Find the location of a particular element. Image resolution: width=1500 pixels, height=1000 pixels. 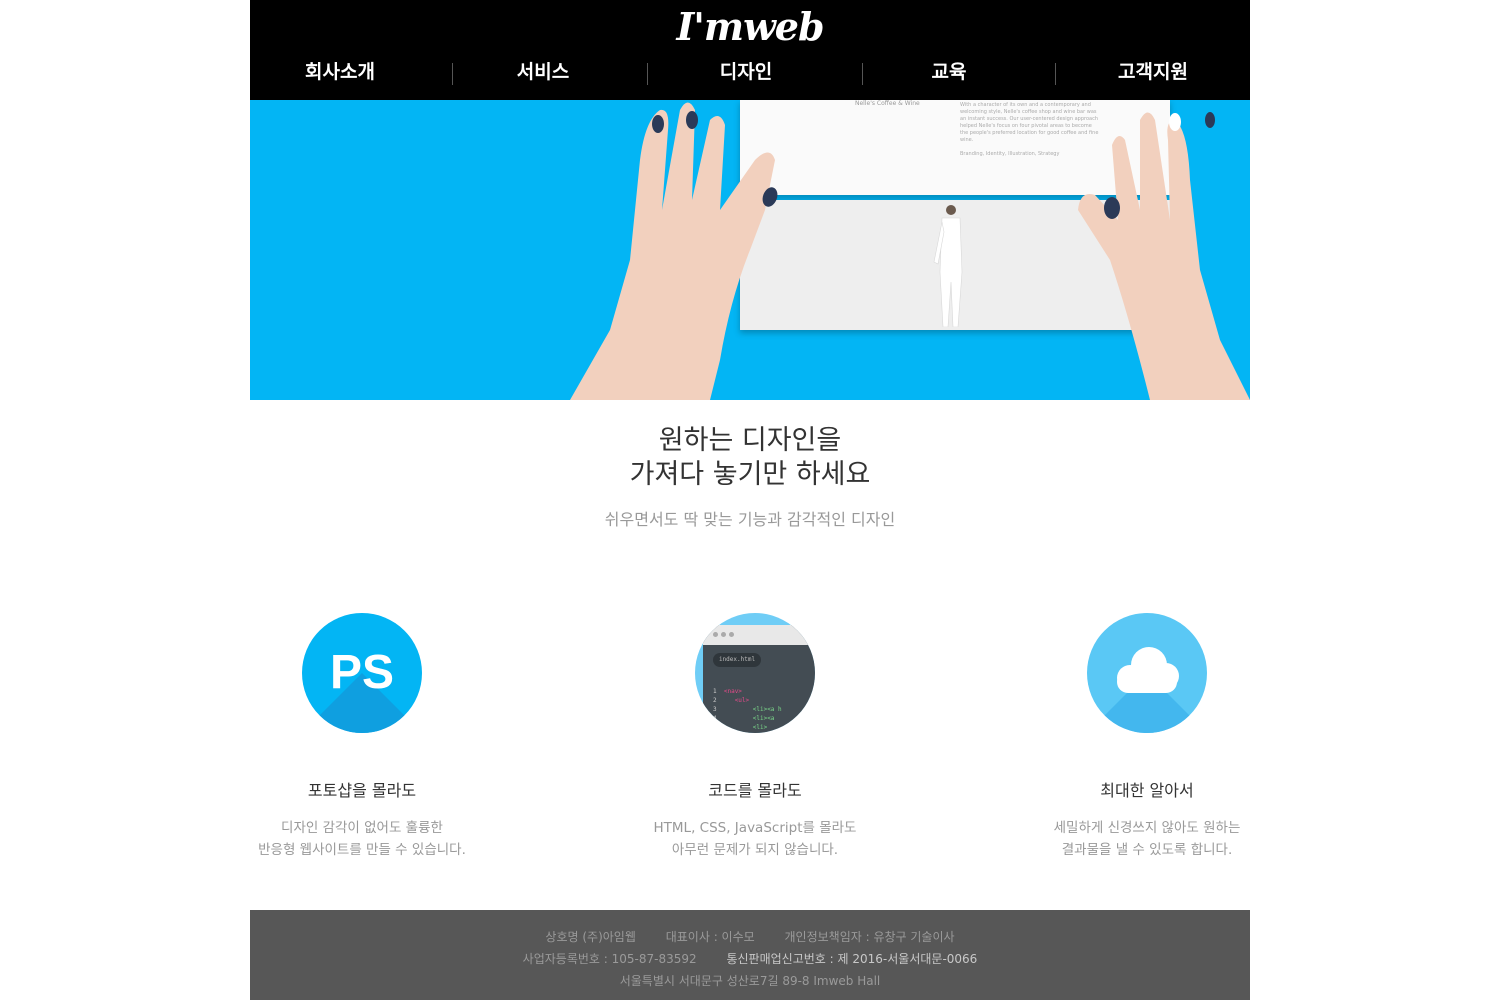

hero-subheadline: 쉬우면서도 딱 맞는 기능과 감각적인 디자인 is located at coordinates (750, 519).